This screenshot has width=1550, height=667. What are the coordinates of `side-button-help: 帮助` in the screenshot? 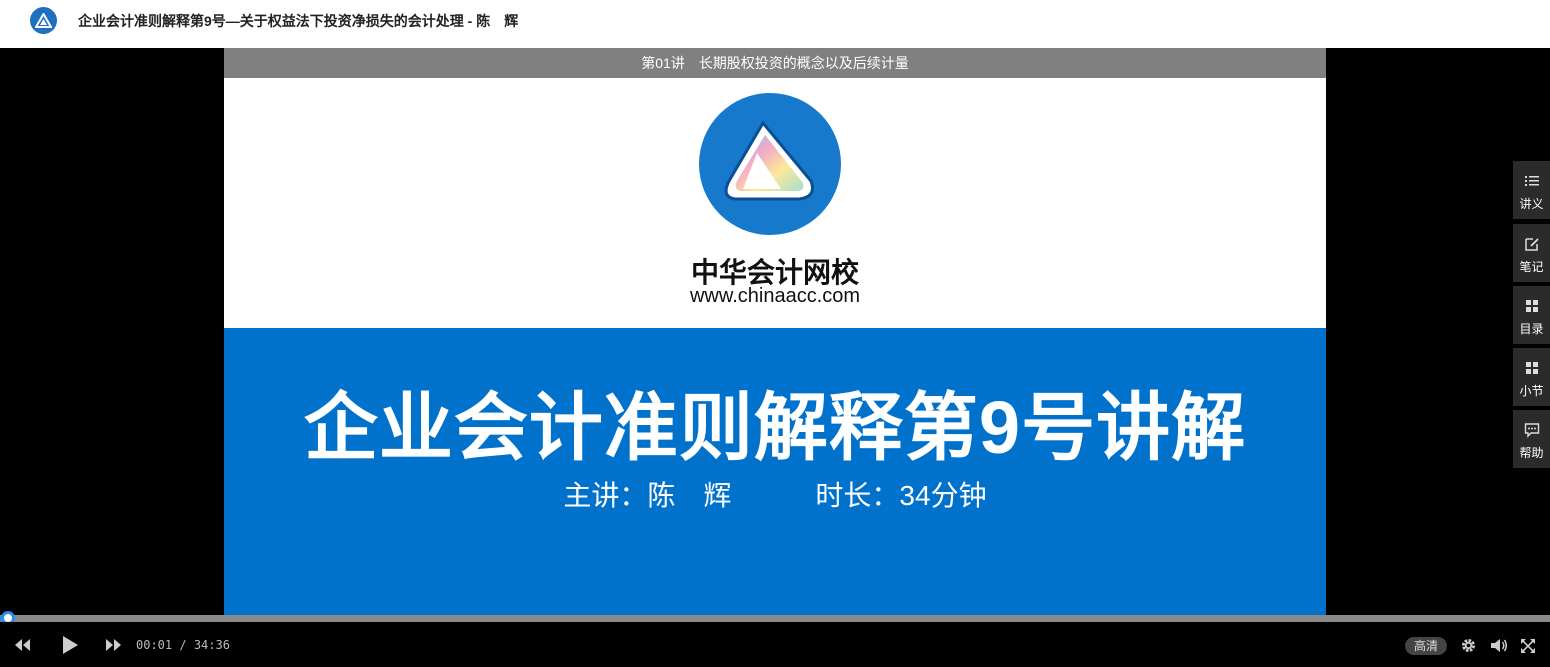 It's located at (1531, 439).